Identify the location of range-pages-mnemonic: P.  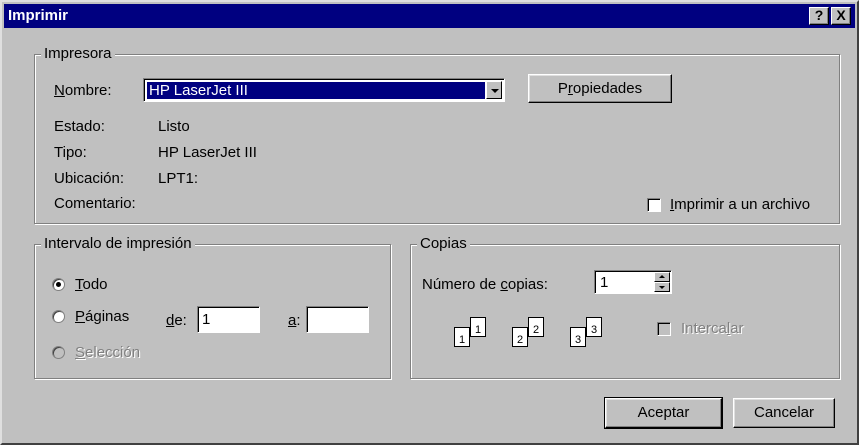
(80, 316).